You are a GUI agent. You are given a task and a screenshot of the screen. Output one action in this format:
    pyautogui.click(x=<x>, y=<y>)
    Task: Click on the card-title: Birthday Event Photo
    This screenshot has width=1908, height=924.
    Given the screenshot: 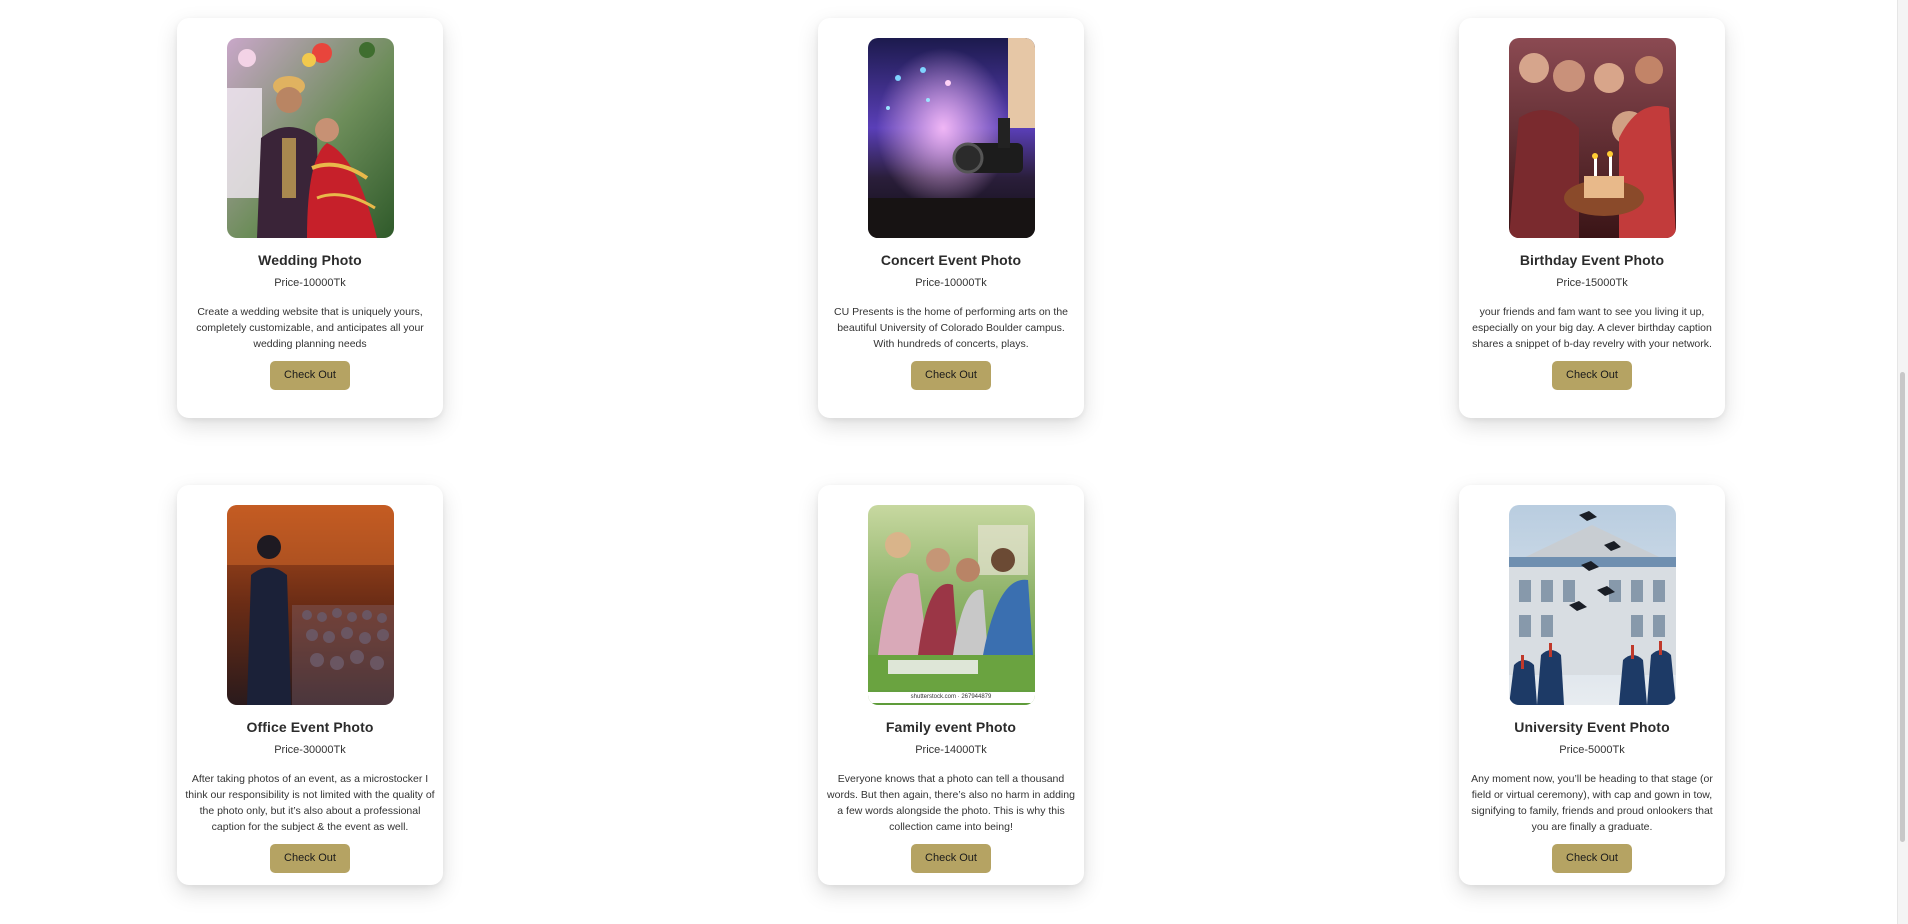 What is the action you would take?
    pyautogui.click(x=1592, y=260)
    